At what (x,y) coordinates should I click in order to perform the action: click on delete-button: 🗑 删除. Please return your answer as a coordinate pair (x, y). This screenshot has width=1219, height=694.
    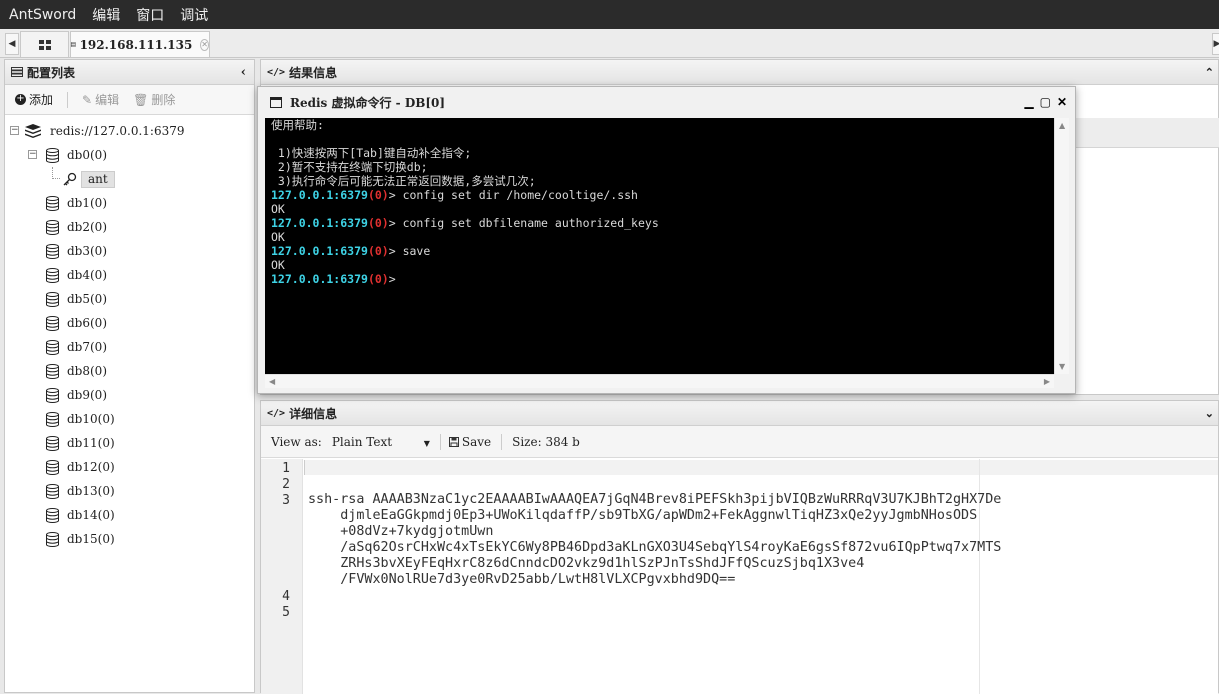
    Looking at the image, I should click on (154, 99).